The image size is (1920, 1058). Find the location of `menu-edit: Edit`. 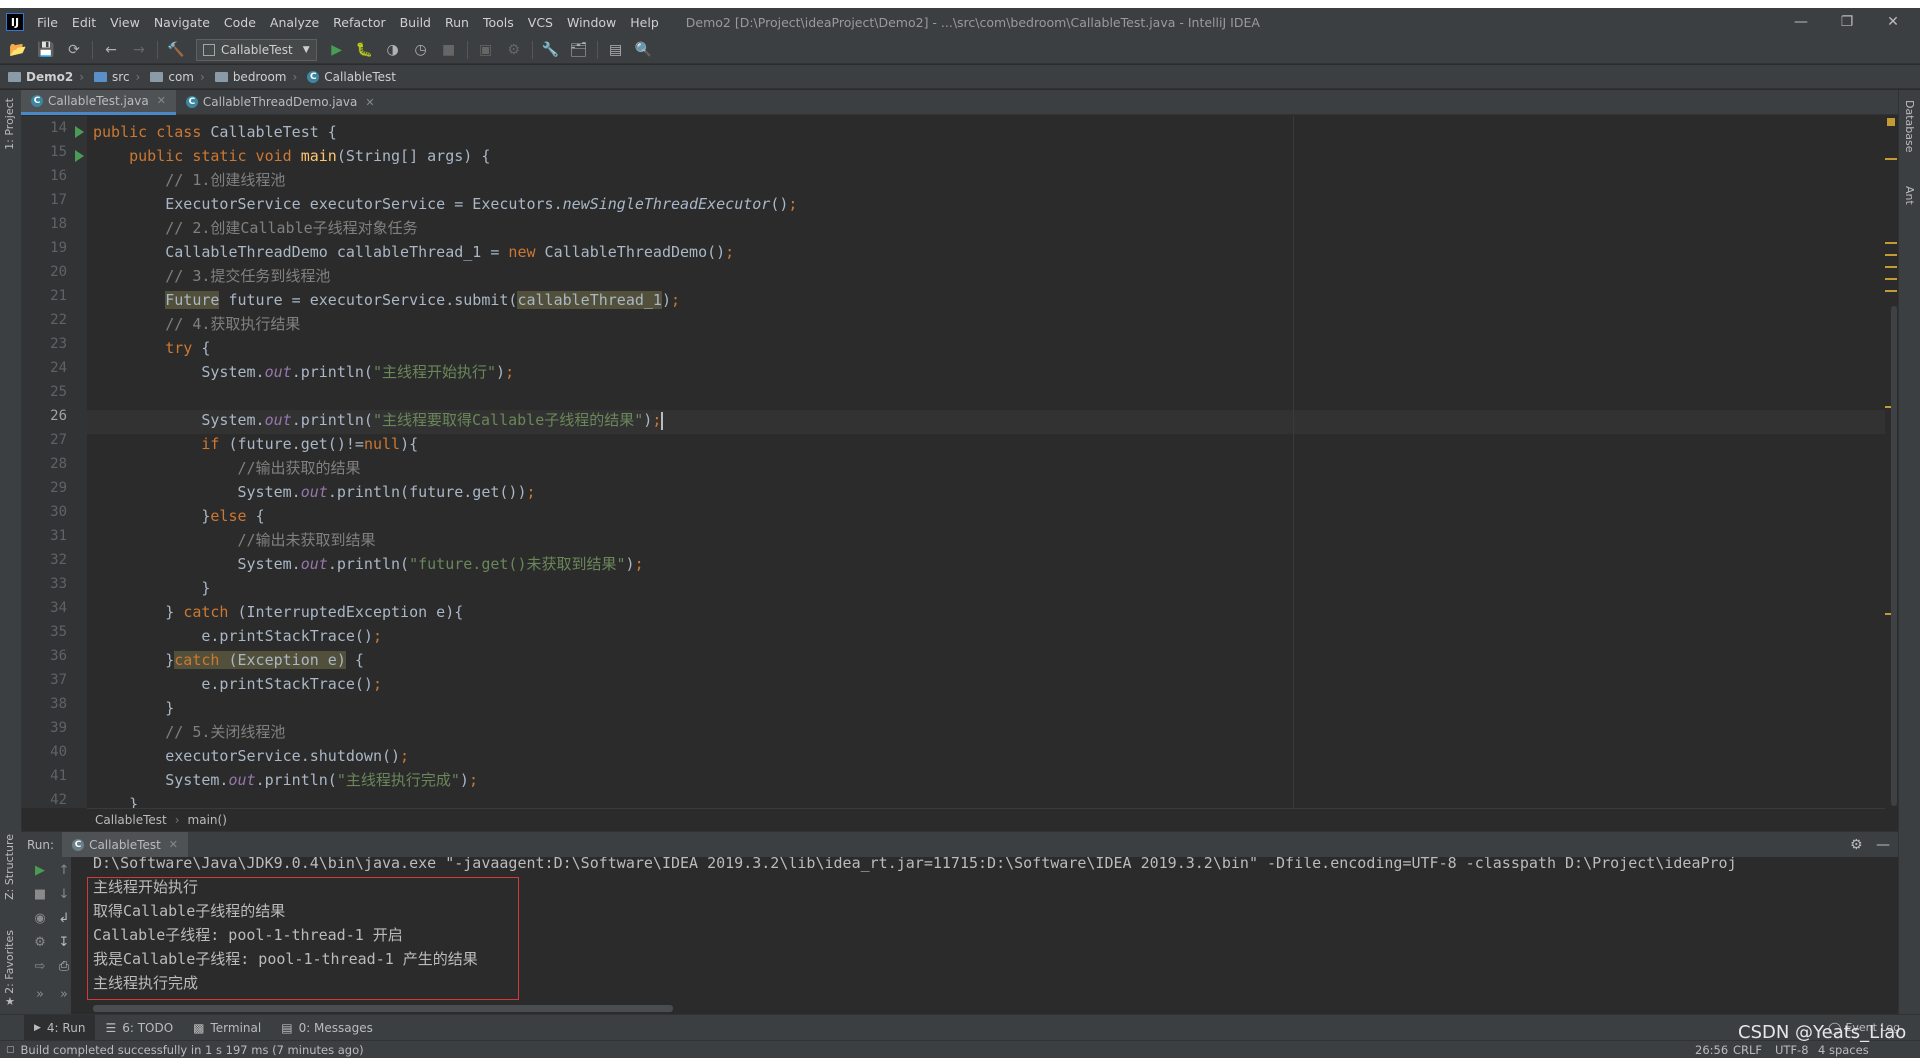

menu-edit: Edit is located at coordinates (84, 22).